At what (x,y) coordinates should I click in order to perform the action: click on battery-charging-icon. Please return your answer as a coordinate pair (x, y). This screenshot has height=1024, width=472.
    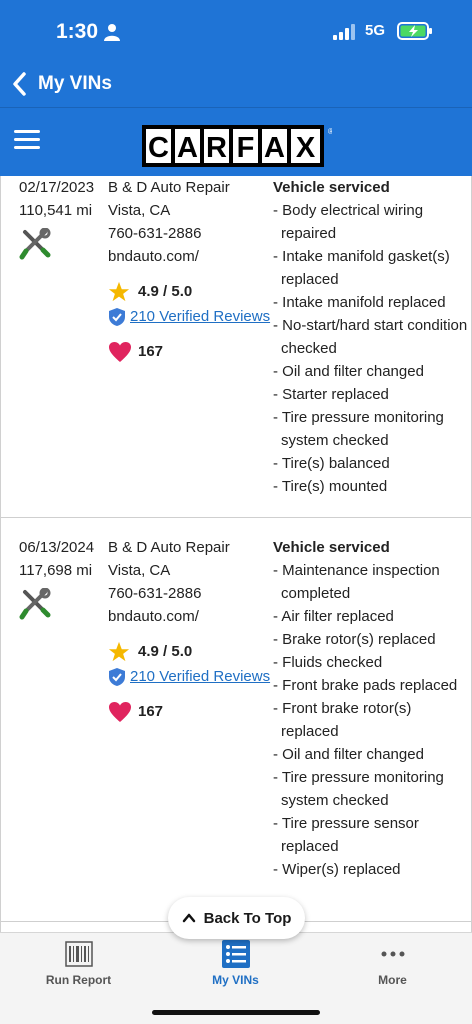
    Looking at the image, I should click on (414, 31).